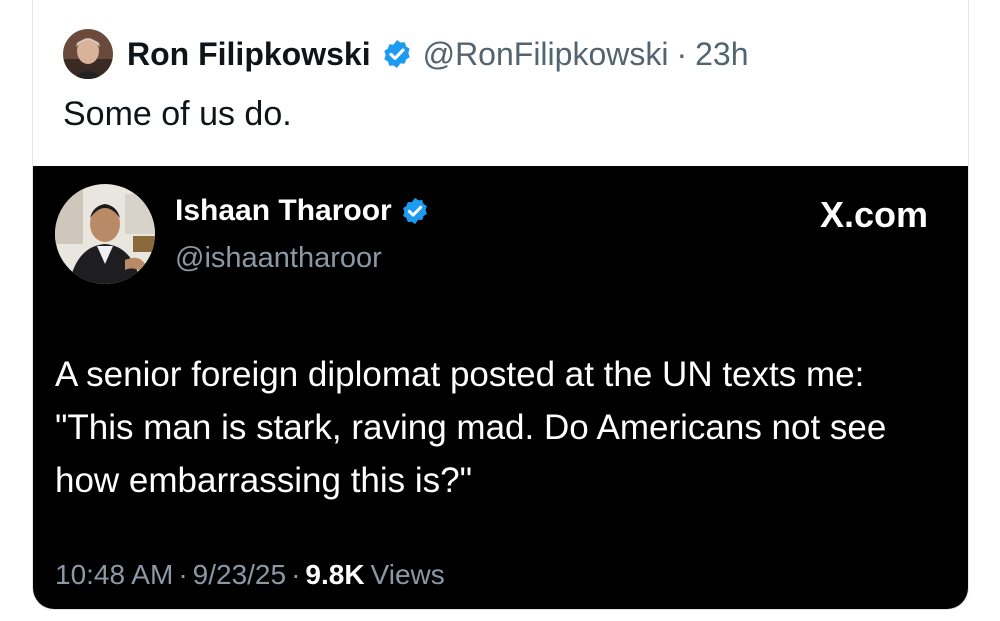  Describe the element at coordinates (407, 574) in the screenshot. I see `views-label: Views` at that location.